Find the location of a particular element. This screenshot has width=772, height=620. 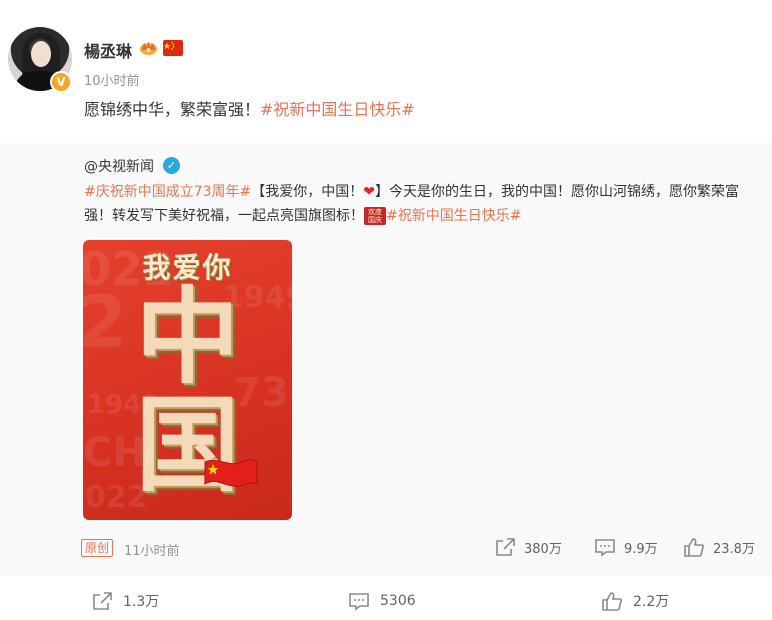

poster-image: 022 2 1949 1949 73 CH 022 我爱你 中 国 is located at coordinates (187, 380).